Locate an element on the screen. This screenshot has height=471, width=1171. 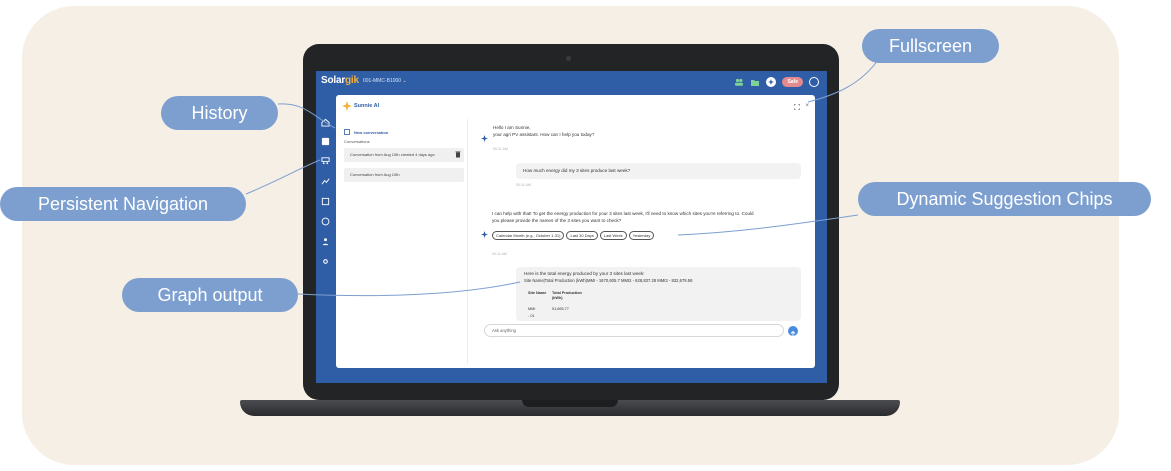
graph-connector is located at coordinates (409, 289).